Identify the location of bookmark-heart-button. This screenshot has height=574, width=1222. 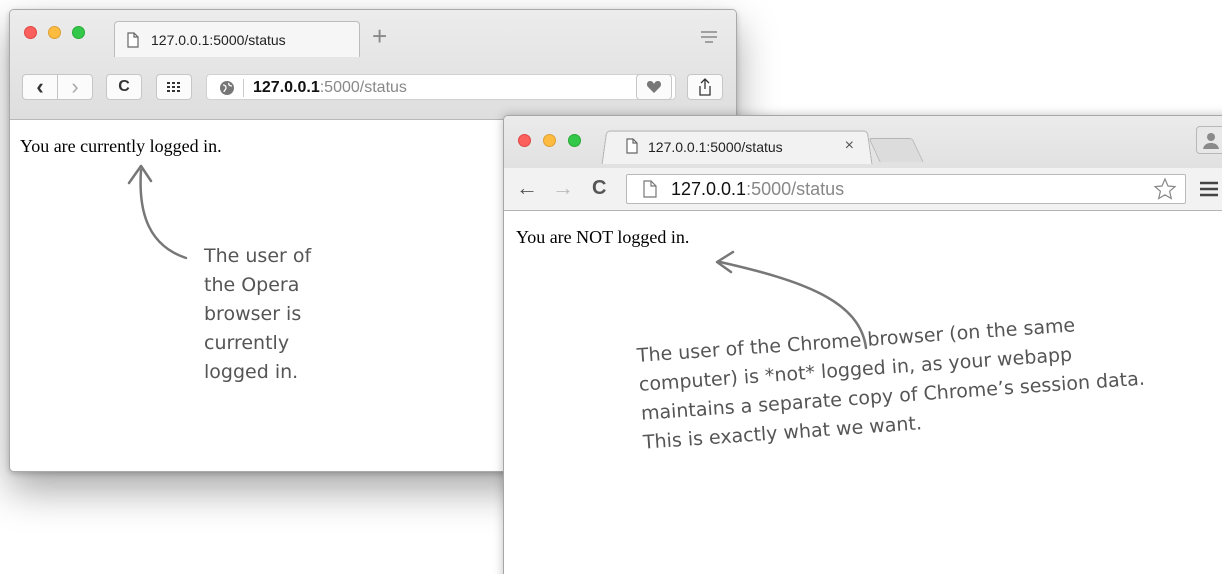
(654, 87).